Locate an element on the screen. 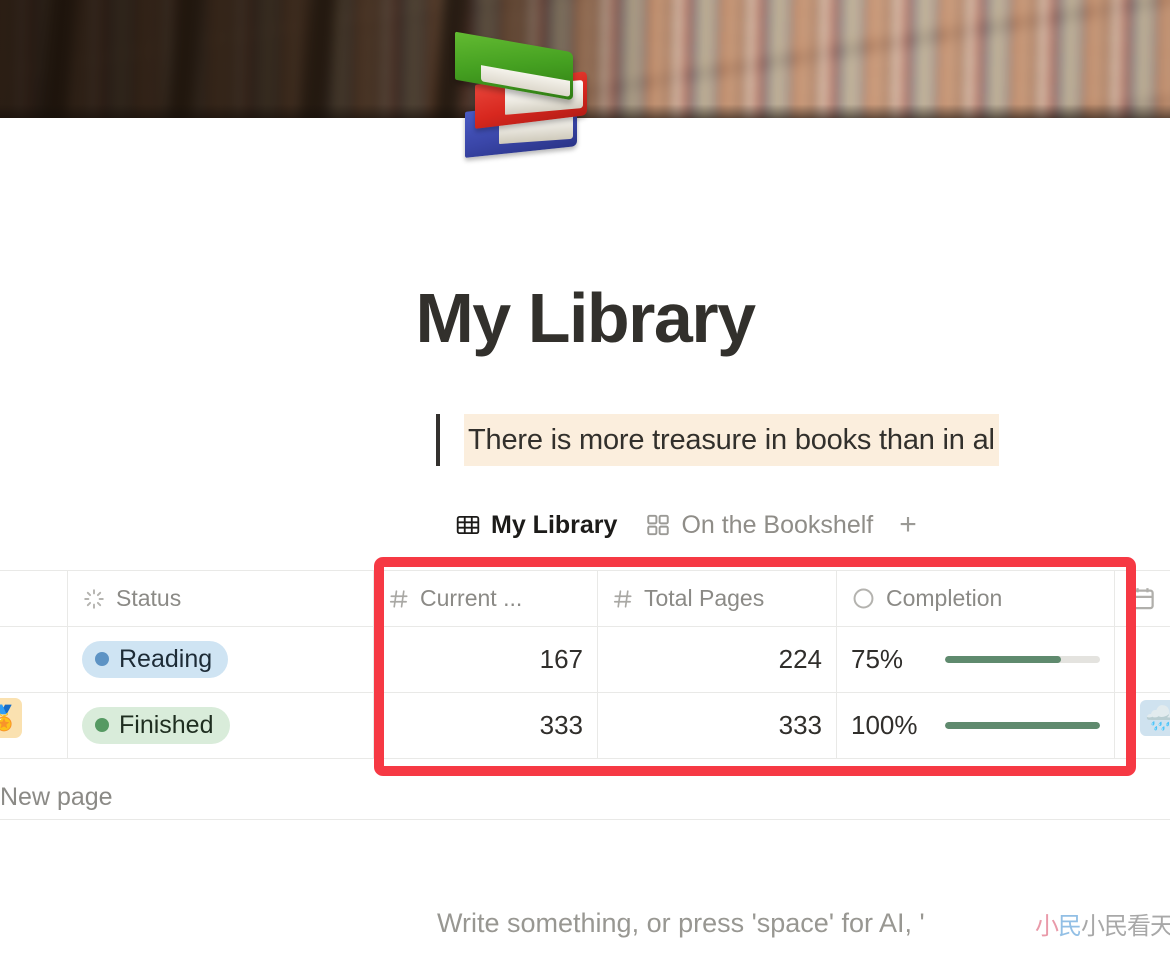 This screenshot has height=970, width=1170. table-col-spacer is located at coordinates (34, 598).